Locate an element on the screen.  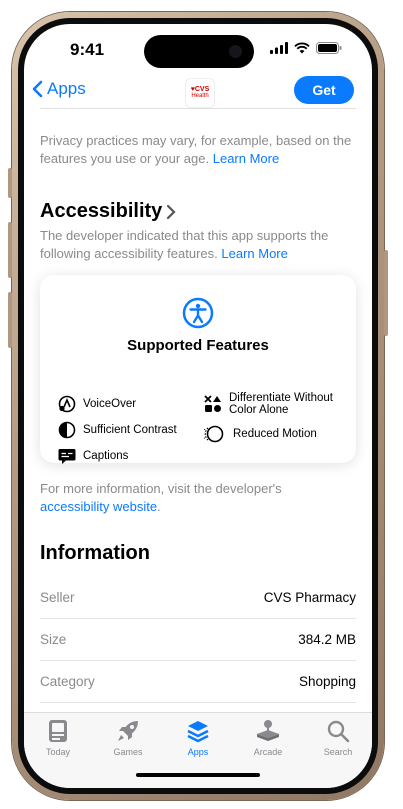
chevron-left-icon is located at coordinates (37, 89).